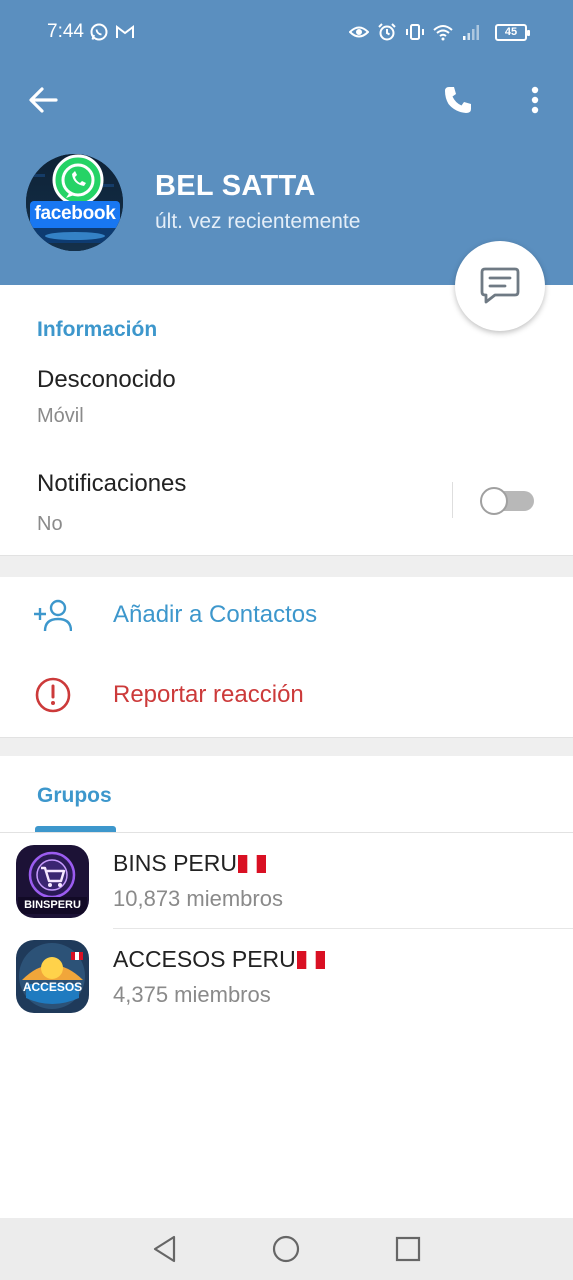 Image resolution: width=573 pixels, height=1280 pixels. Describe the element at coordinates (52, 881) in the screenshot. I see `group-avatar: BINSPERU` at that location.